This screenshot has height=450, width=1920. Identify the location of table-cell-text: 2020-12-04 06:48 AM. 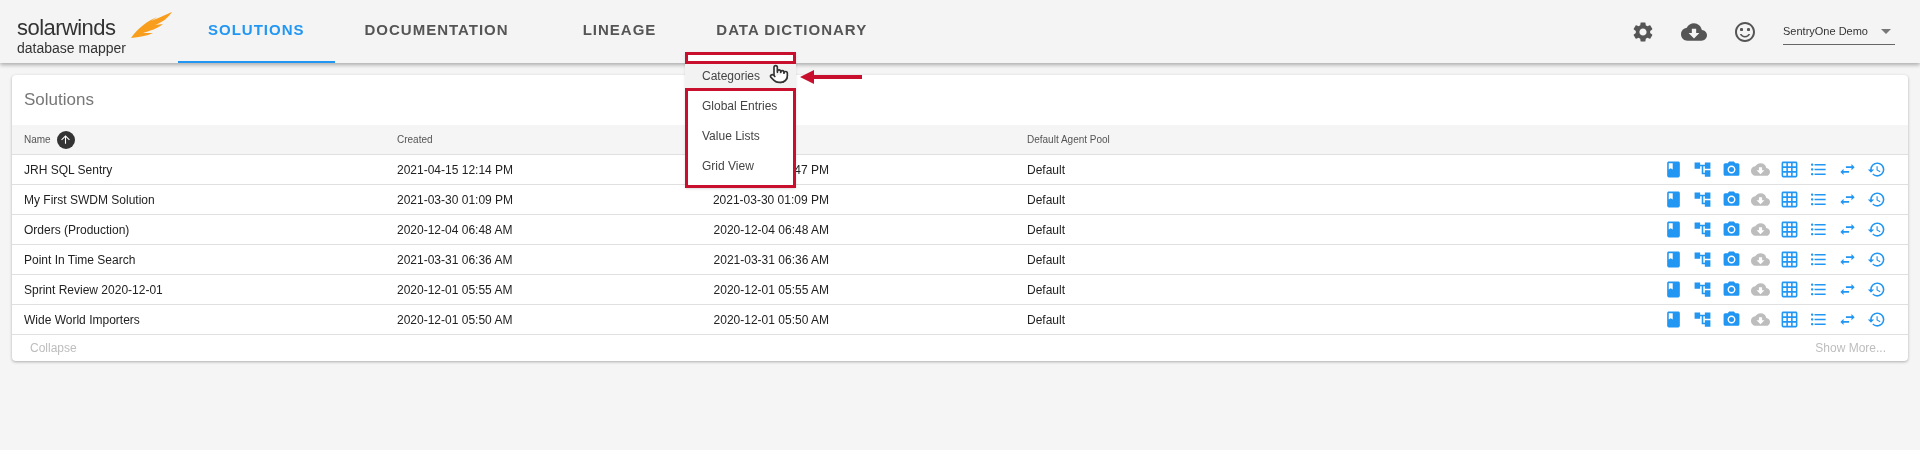
(771, 230).